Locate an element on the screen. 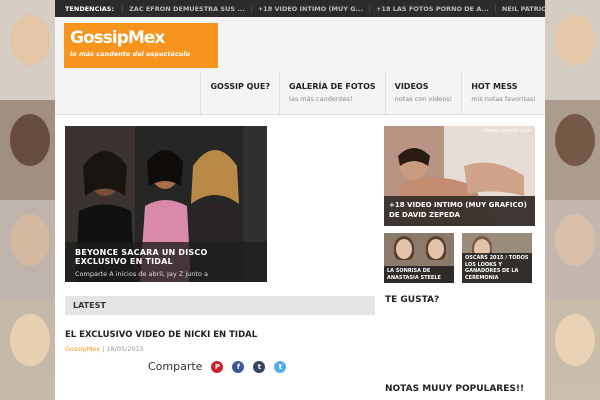 The image size is (600, 400). pinterest-icon: P is located at coordinates (217, 366).